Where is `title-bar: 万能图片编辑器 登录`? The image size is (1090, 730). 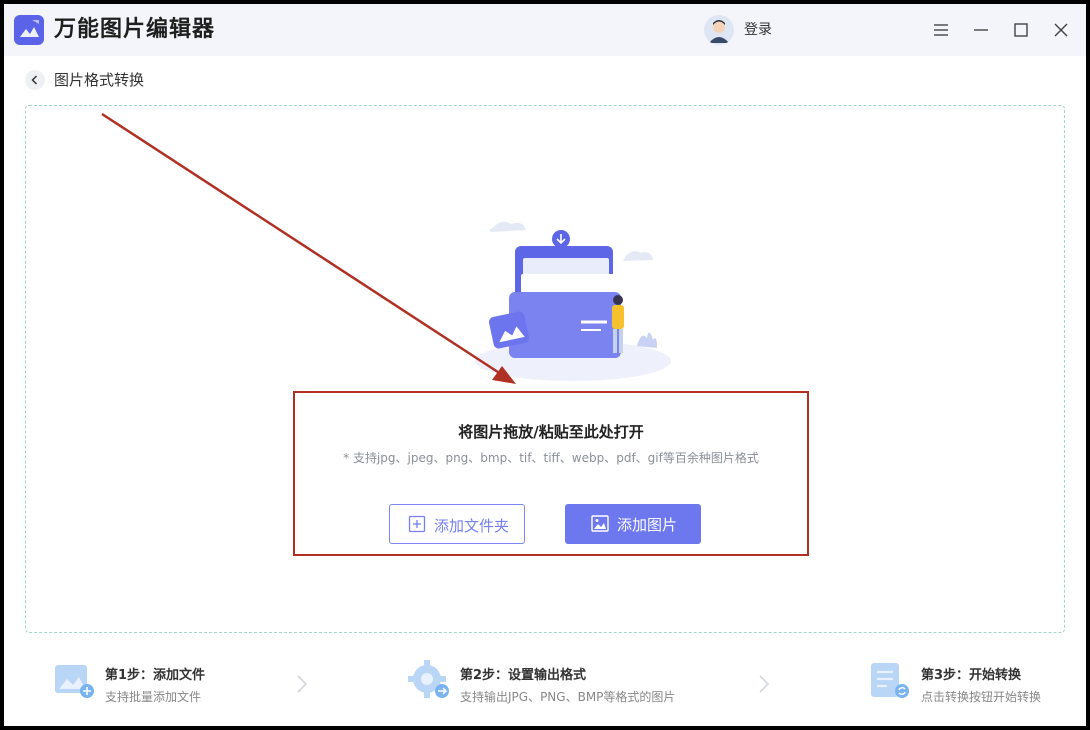 title-bar: 万能图片编辑器 登录 is located at coordinates (545, 30).